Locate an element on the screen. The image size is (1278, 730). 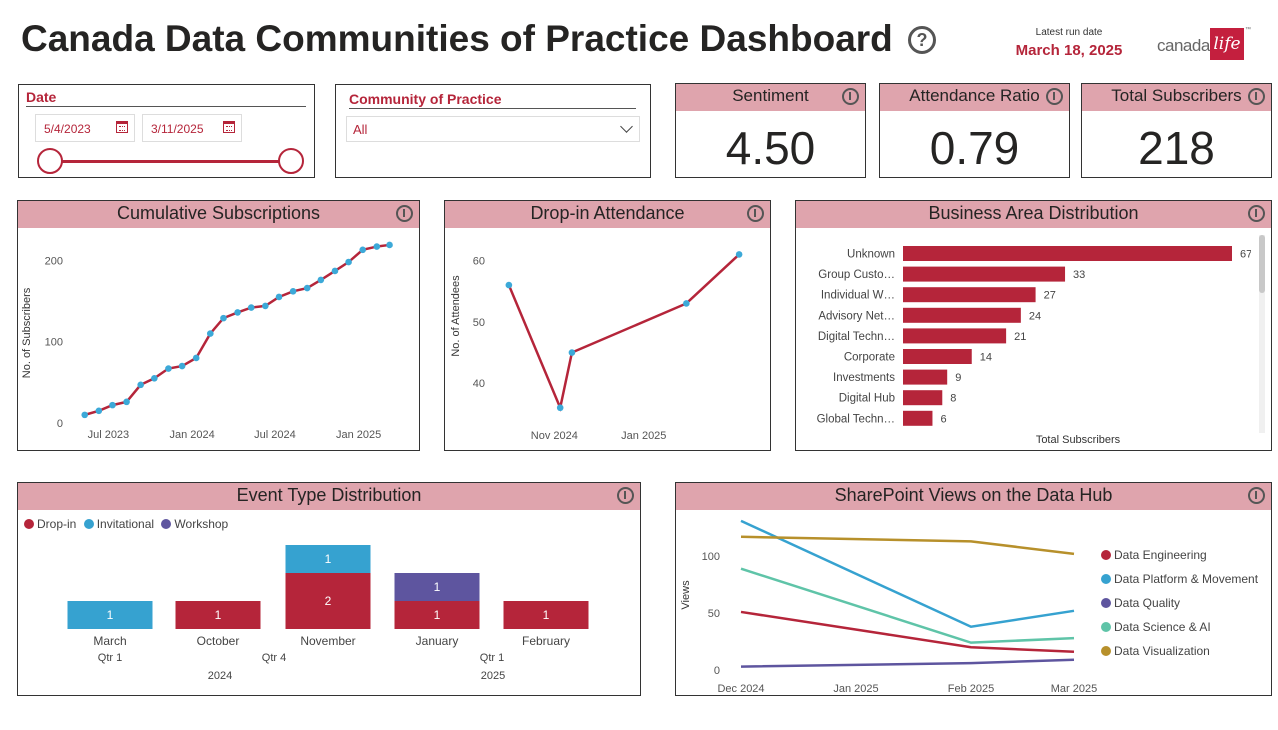
legend-item: Drop-in is located at coordinates (50, 524).